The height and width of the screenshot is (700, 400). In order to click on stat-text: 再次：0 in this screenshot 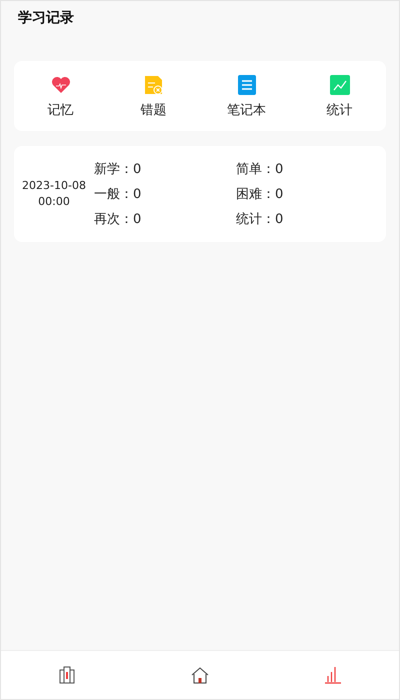, I will do `click(118, 219)`.